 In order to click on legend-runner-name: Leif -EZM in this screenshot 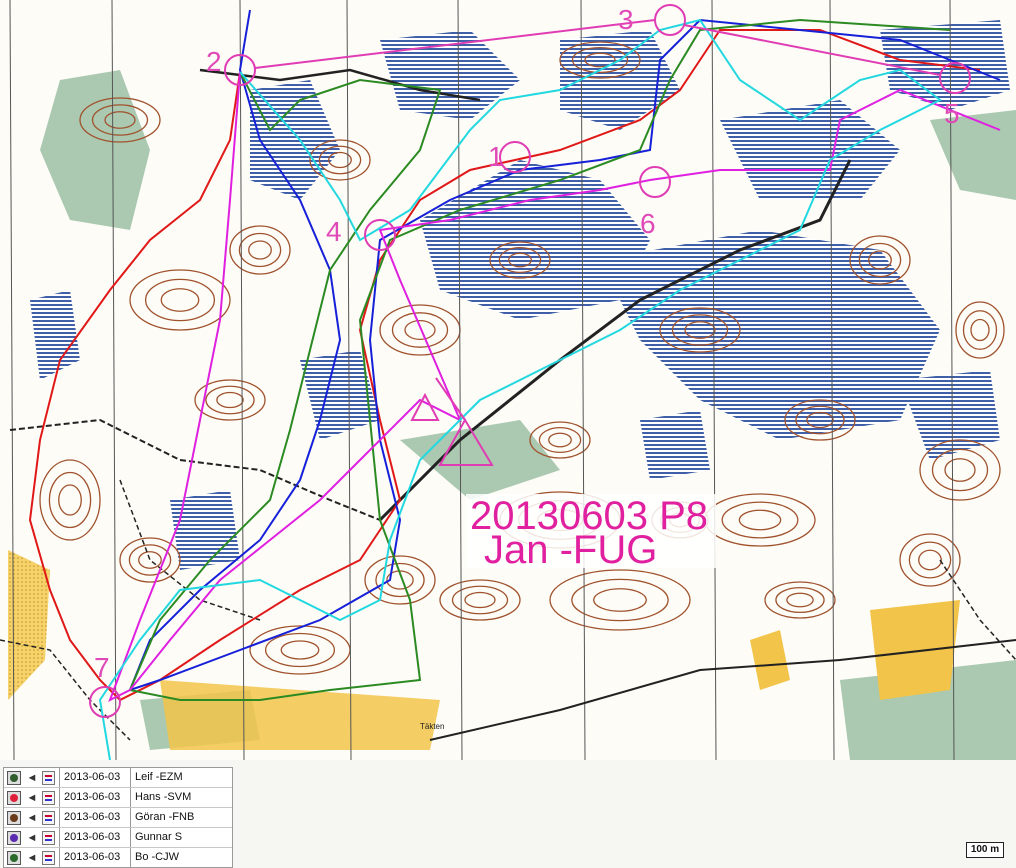, I will do `click(181, 777)`.